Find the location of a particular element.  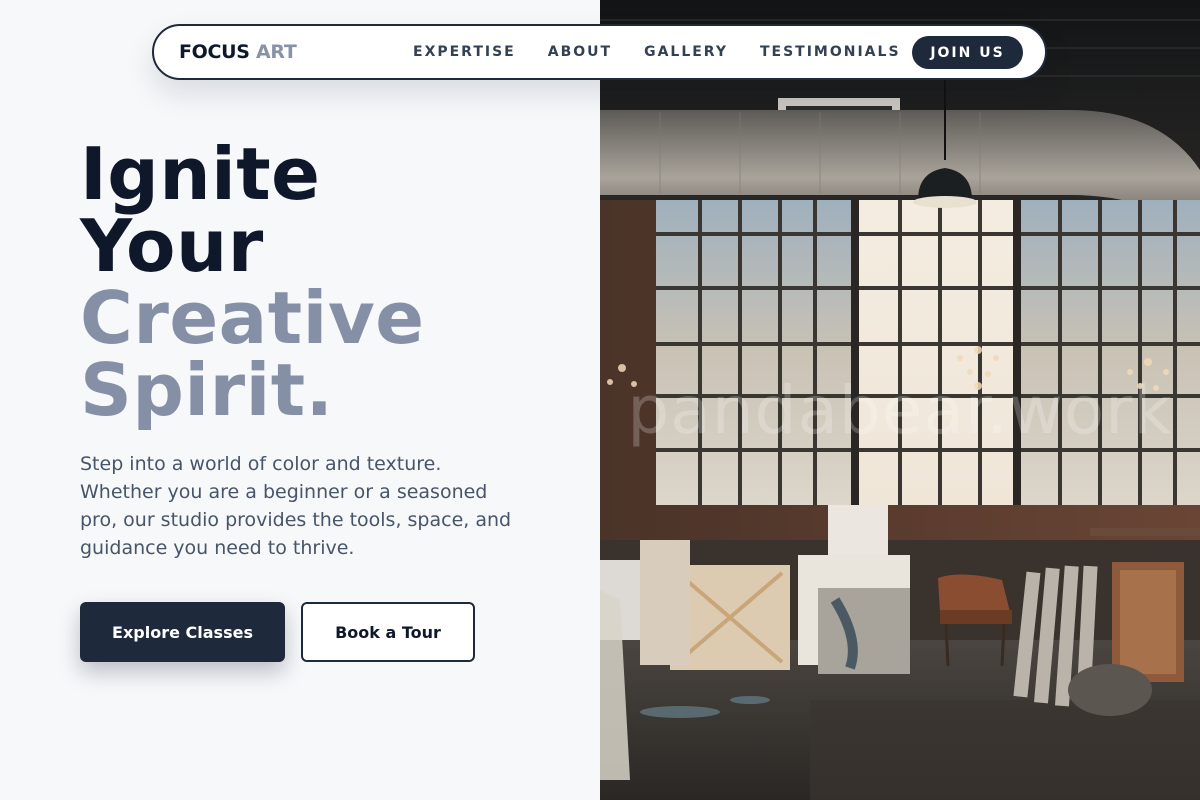

book-tour-button: Book a Tour is located at coordinates (388, 632).